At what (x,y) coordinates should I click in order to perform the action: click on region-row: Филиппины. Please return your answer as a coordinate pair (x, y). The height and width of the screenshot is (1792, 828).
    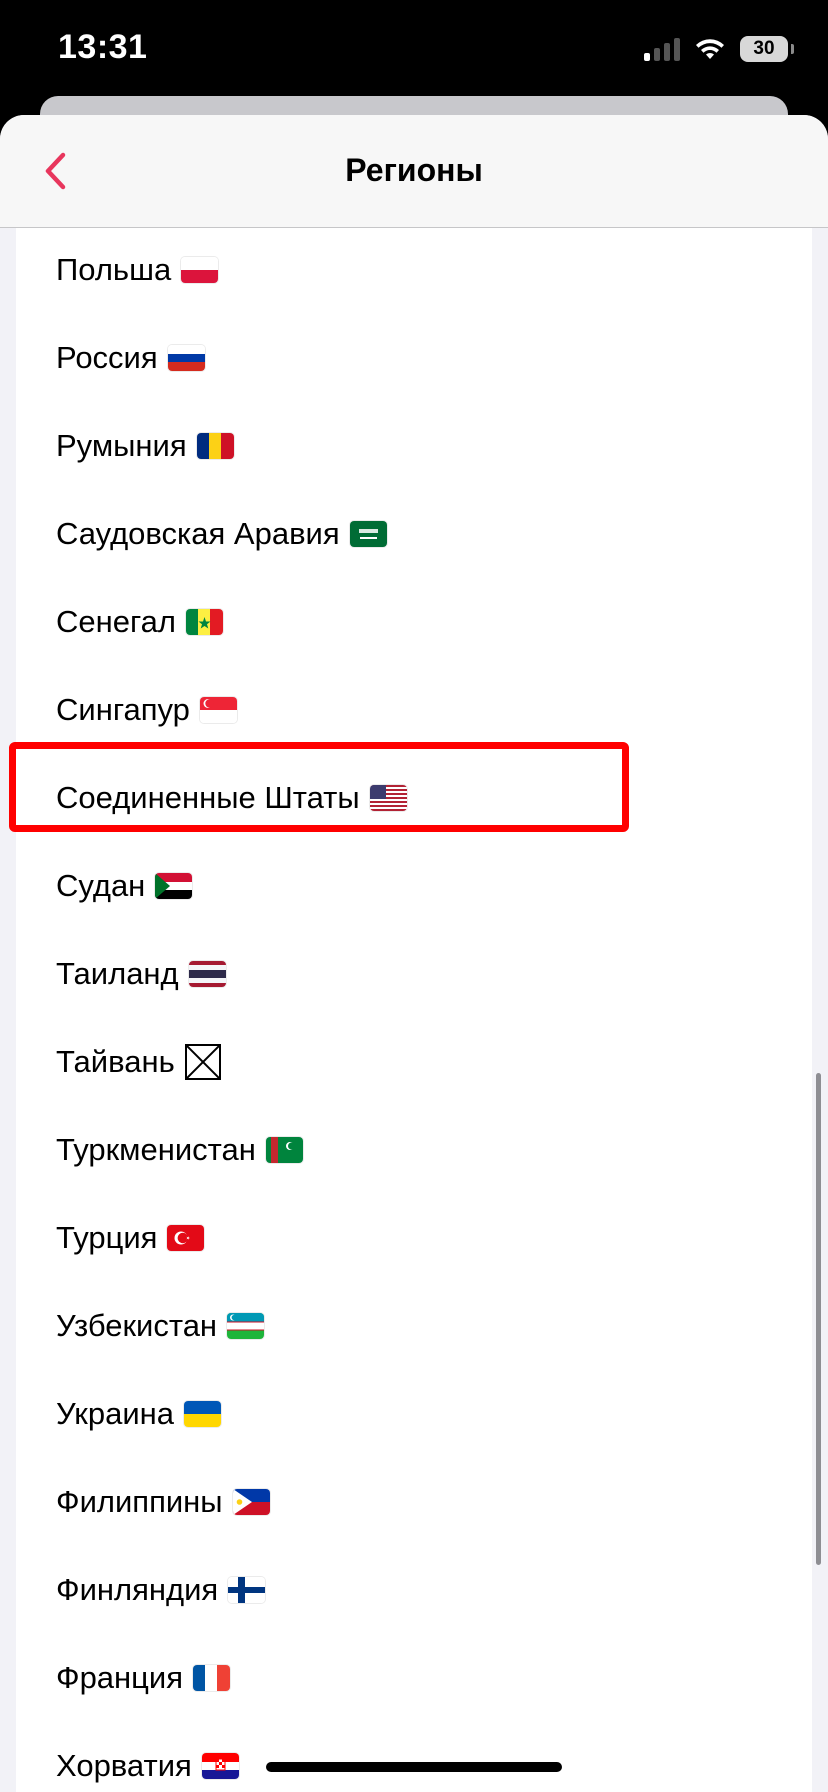
    Looking at the image, I should click on (163, 1502).